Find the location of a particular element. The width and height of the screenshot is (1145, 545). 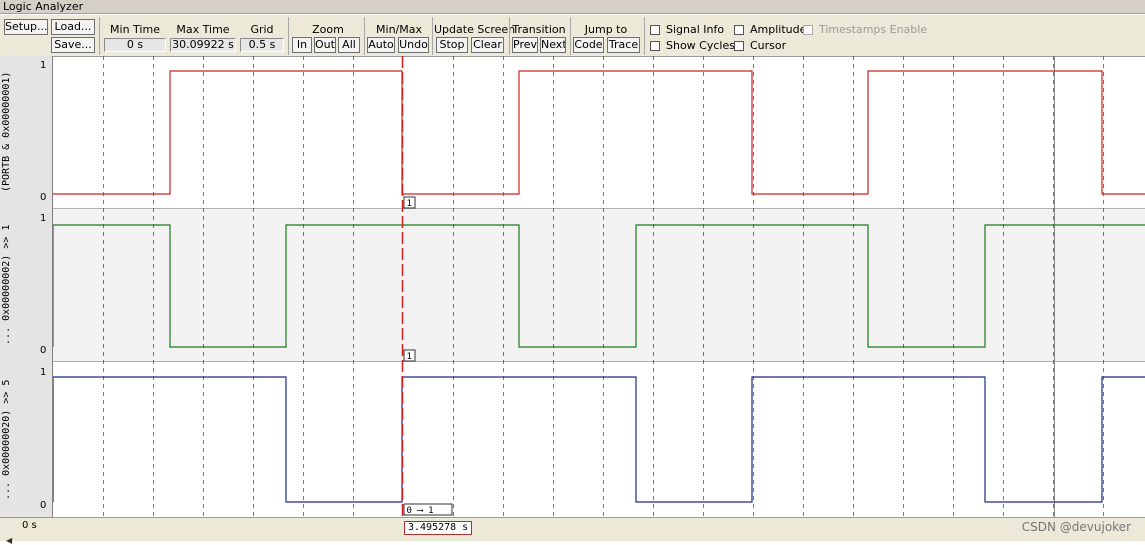

signal-info-label: Signal Info is located at coordinates (695, 29).